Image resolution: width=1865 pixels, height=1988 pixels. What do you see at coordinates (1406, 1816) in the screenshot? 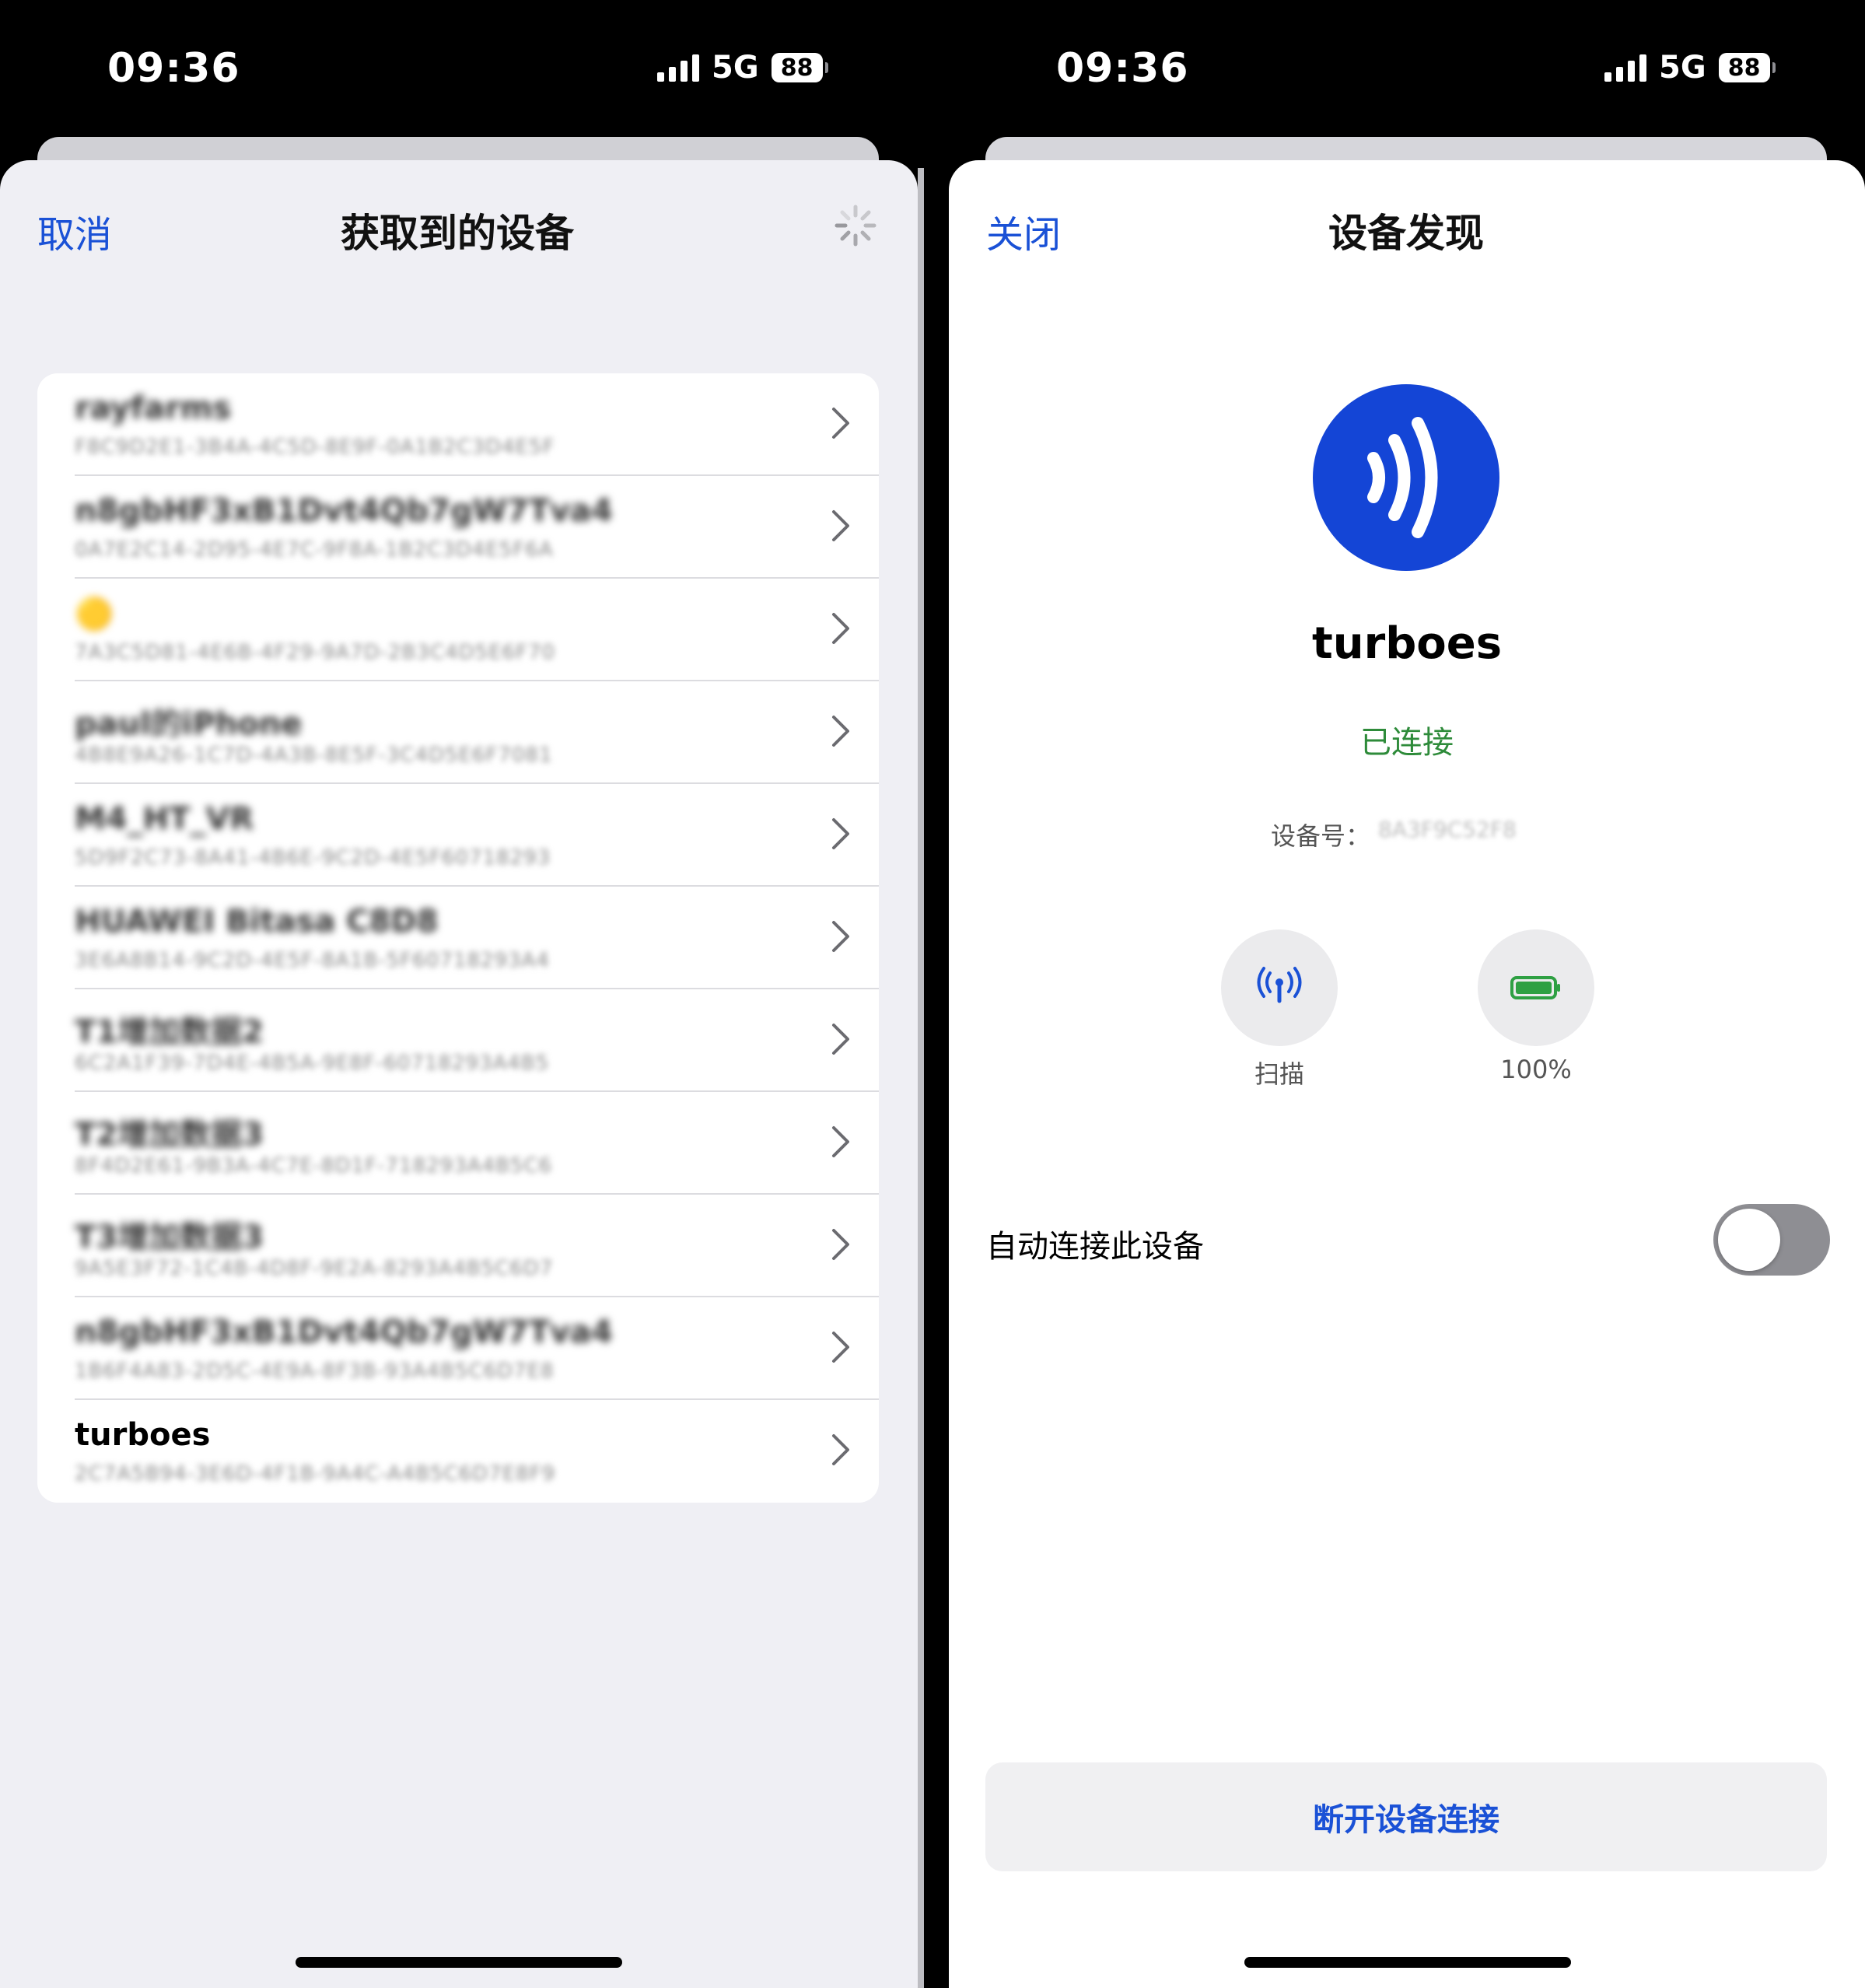
I see `disconnect-button: 断开设备连接` at bounding box center [1406, 1816].